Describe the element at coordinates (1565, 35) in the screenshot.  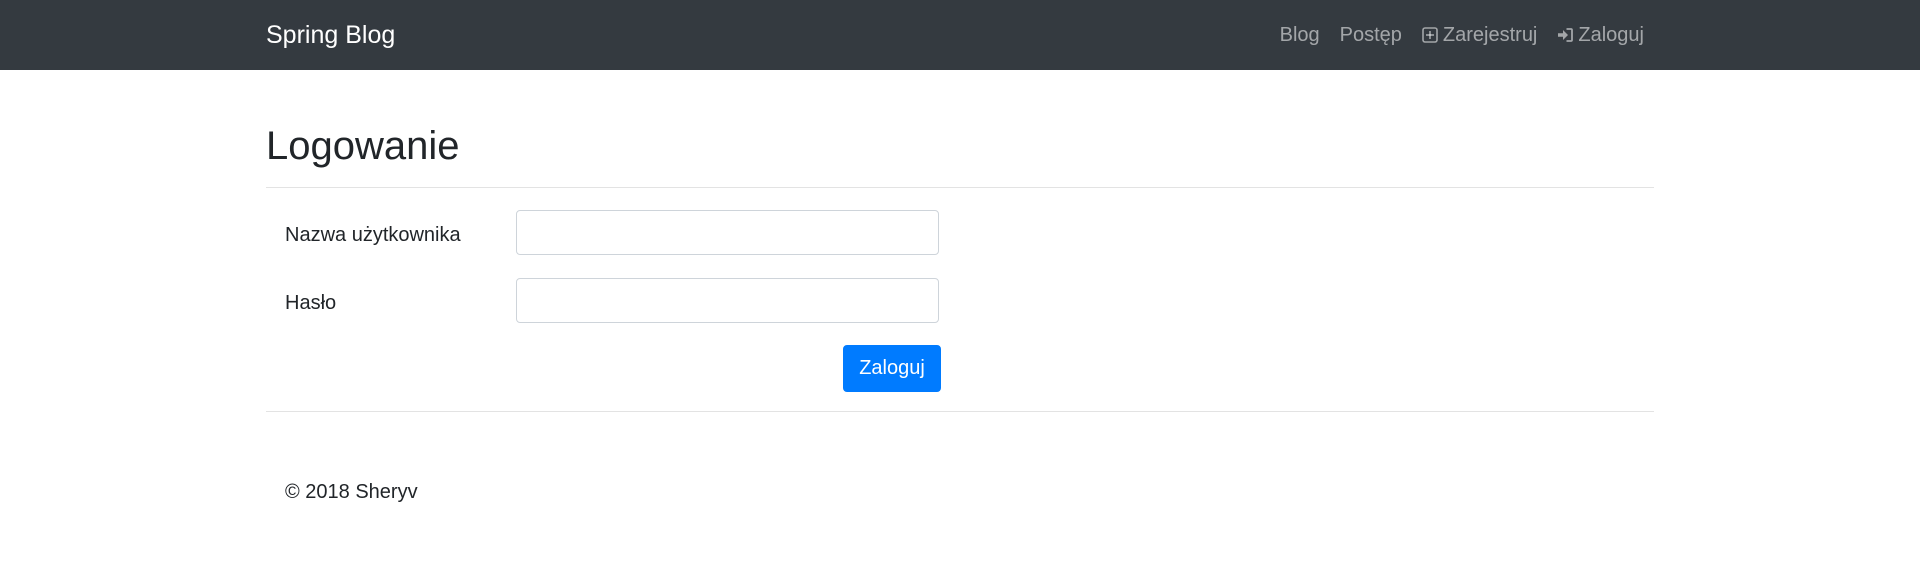
I see `sign-in-icon` at that location.